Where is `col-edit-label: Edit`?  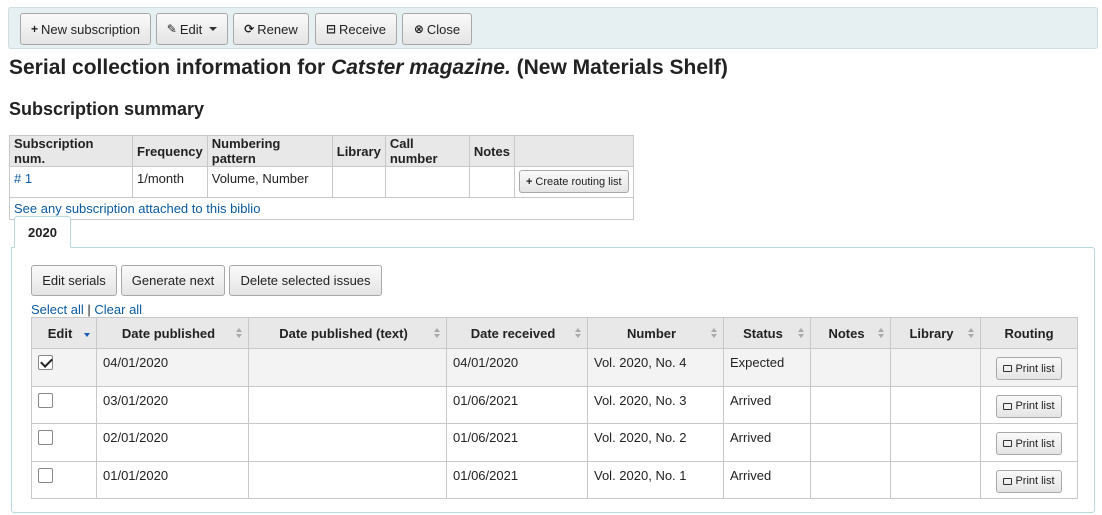 col-edit-label: Edit is located at coordinates (60, 333).